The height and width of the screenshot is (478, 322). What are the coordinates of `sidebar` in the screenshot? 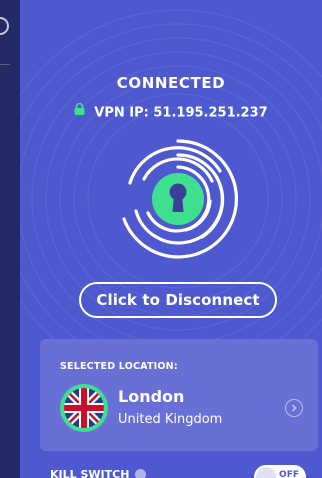 It's located at (10, 239).